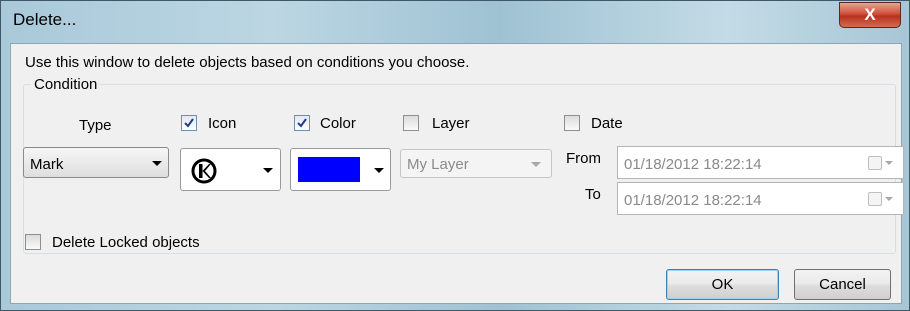 The image size is (910, 311). Describe the element at coordinates (722, 284) in the screenshot. I see `ok-button: OK` at that location.